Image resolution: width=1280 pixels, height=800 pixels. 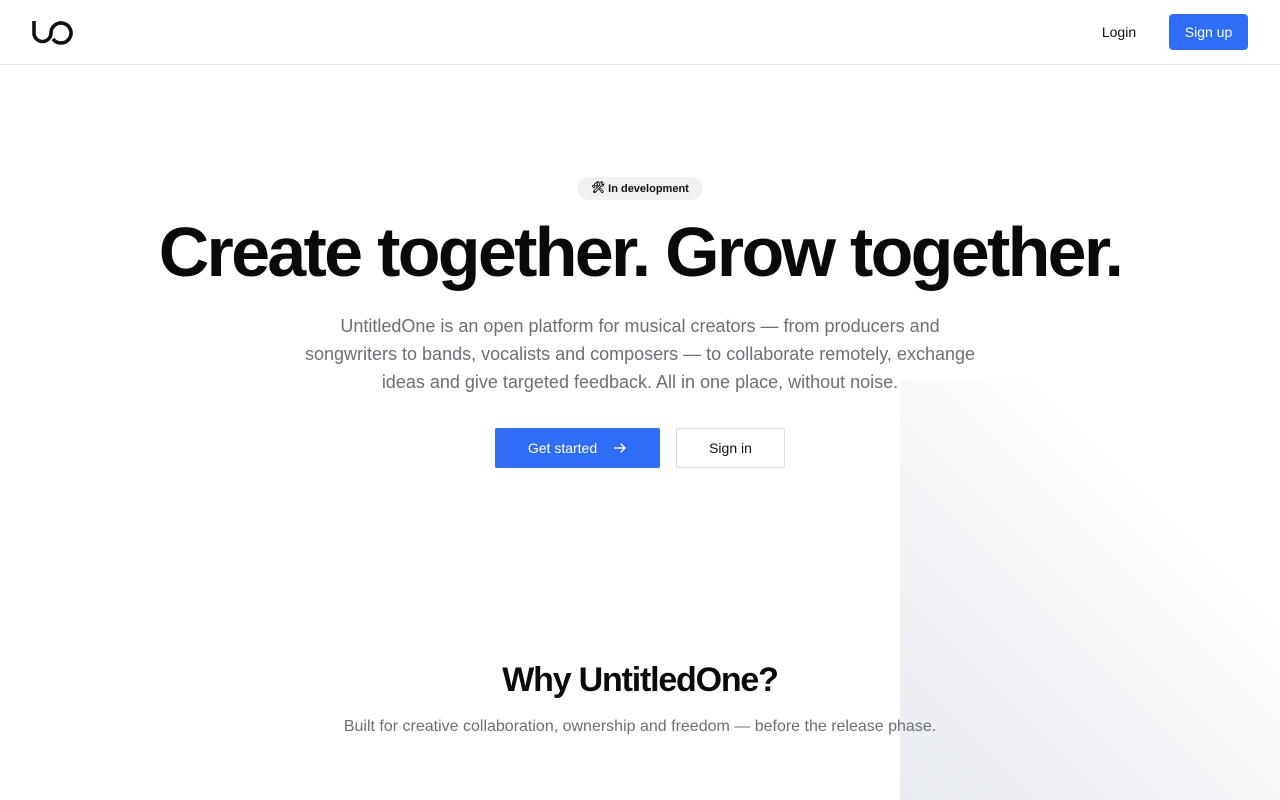 What do you see at coordinates (640, 680) in the screenshot?
I see `why-section-title: Why UntitledOne?` at bounding box center [640, 680].